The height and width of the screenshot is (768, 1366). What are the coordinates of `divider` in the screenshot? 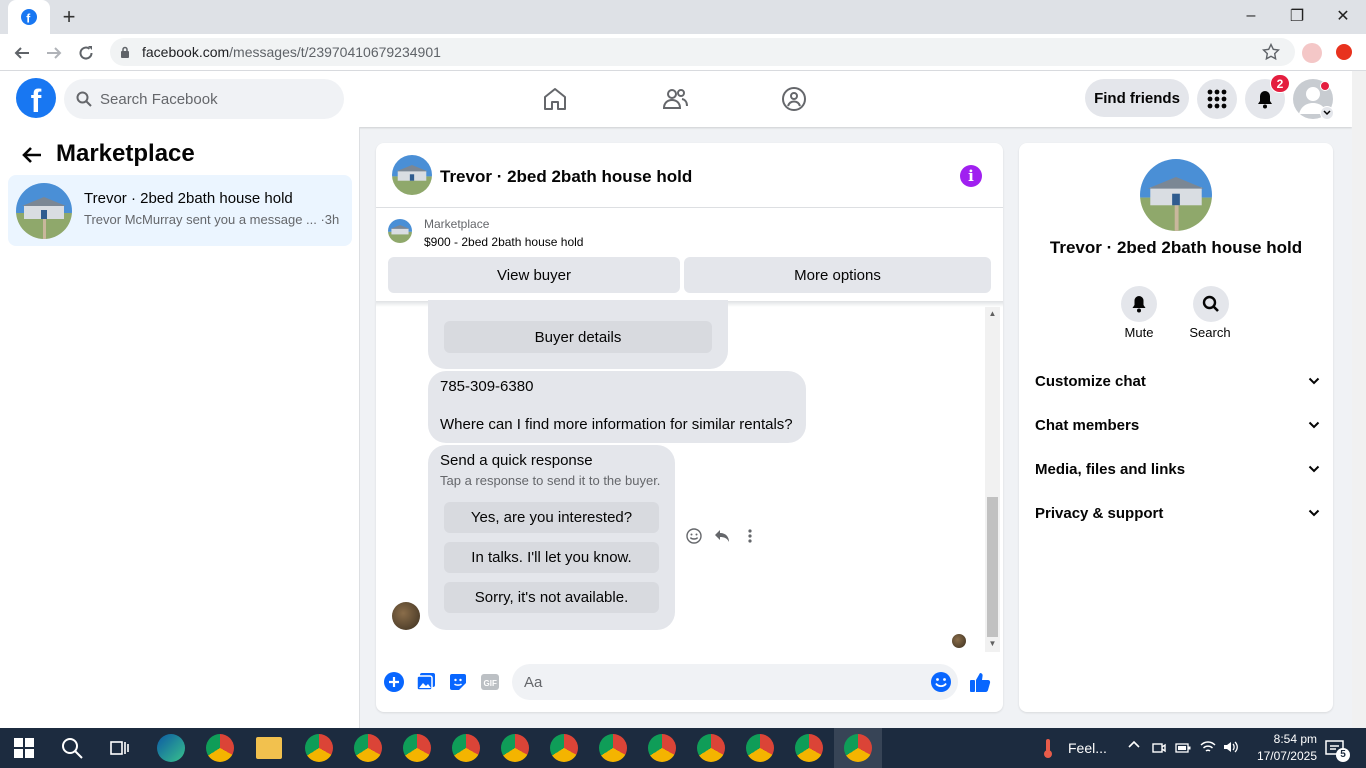 It's located at (689, 207).